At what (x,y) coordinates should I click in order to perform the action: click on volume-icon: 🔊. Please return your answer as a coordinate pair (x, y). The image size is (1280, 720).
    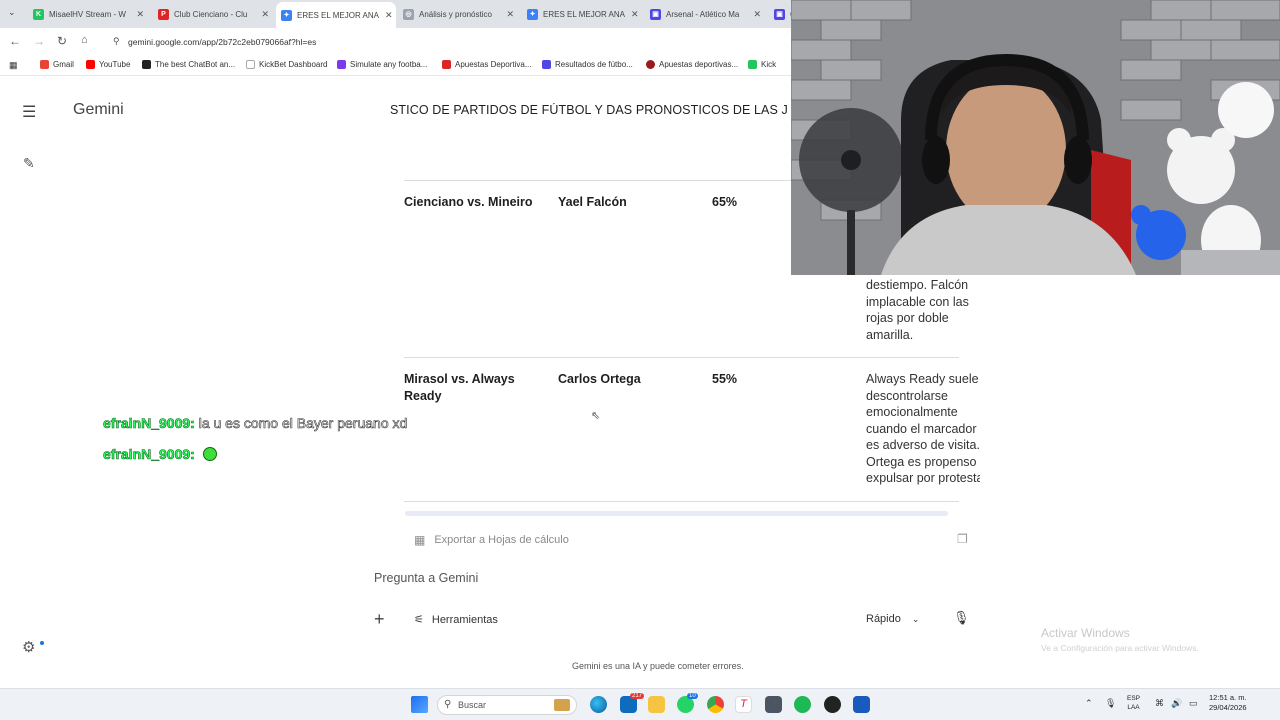
    Looking at the image, I should click on (1176, 703).